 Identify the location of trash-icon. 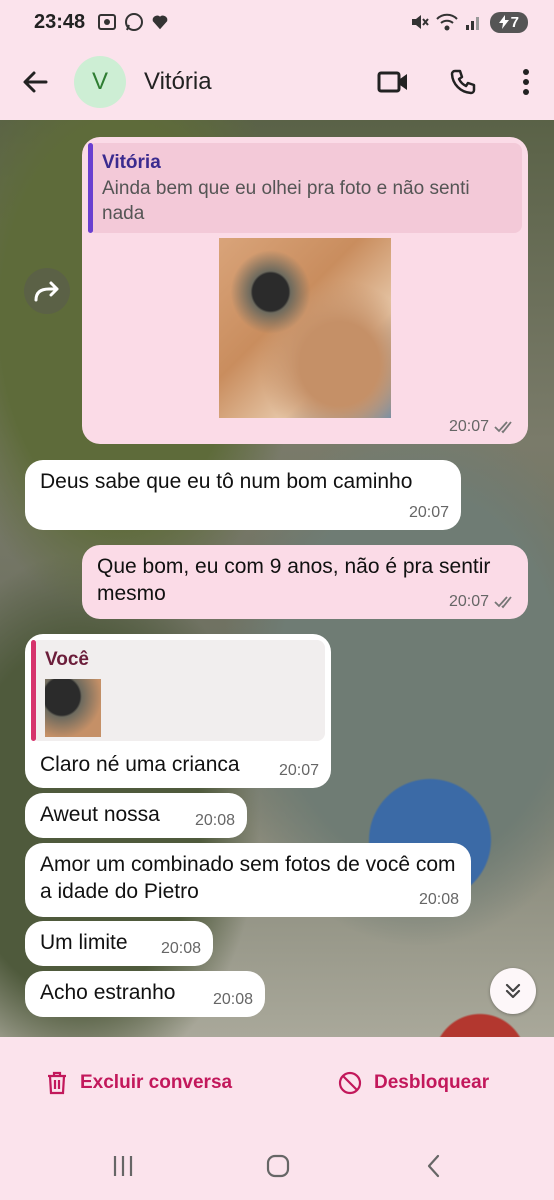
(57, 1083).